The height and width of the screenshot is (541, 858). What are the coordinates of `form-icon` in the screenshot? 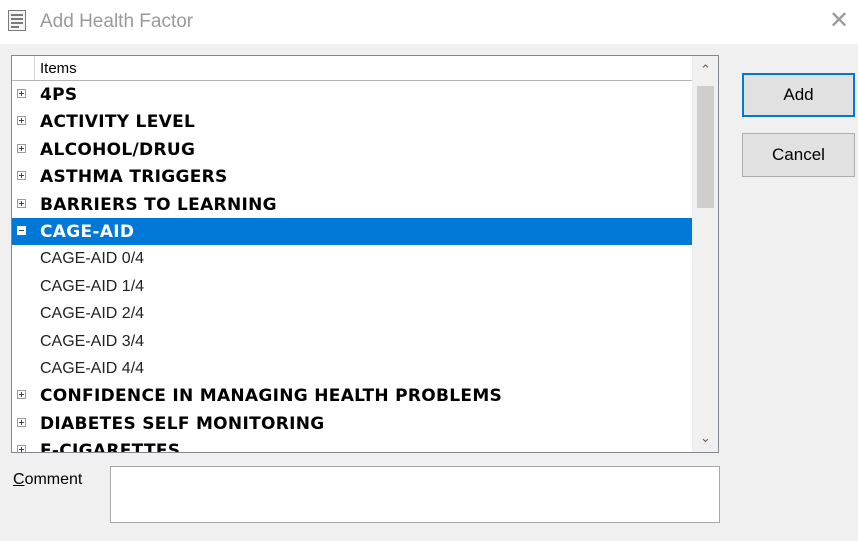 It's located at (17, 20).